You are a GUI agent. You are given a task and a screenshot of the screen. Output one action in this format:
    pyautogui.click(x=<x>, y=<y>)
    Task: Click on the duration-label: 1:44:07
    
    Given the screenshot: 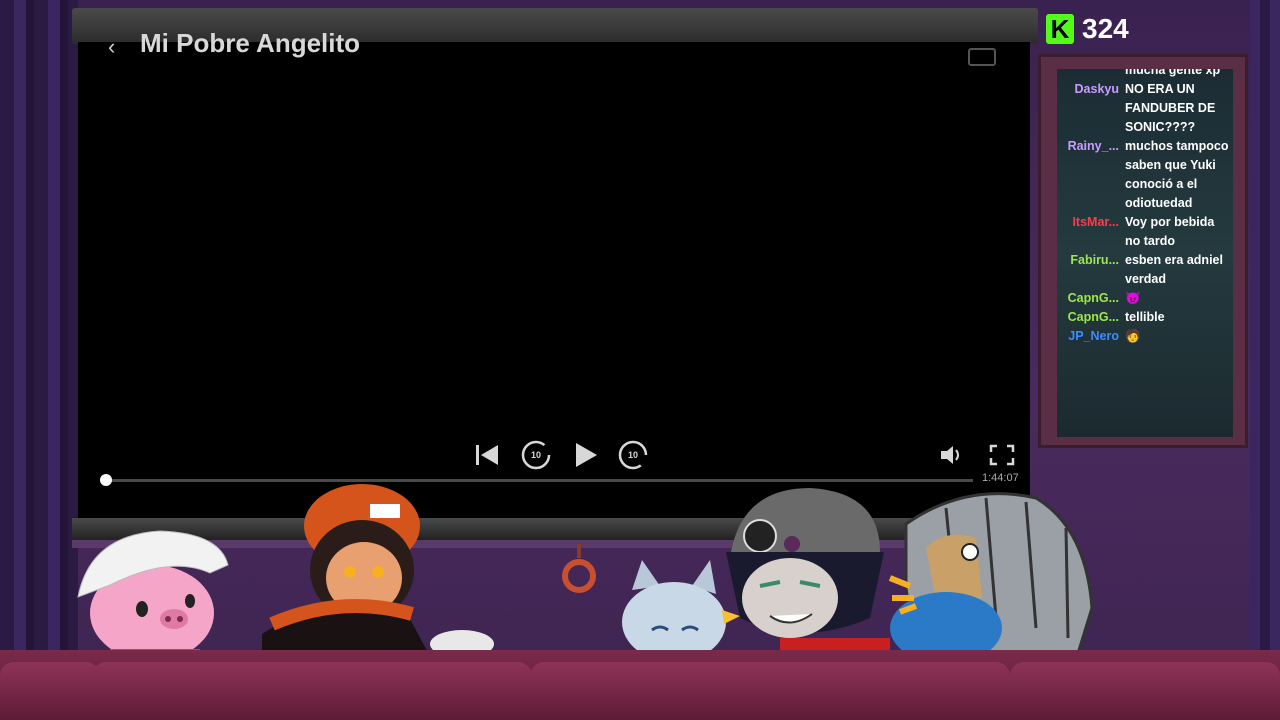 What is the action you would take?
    pyautogui.click(x=1000, y=478)
    